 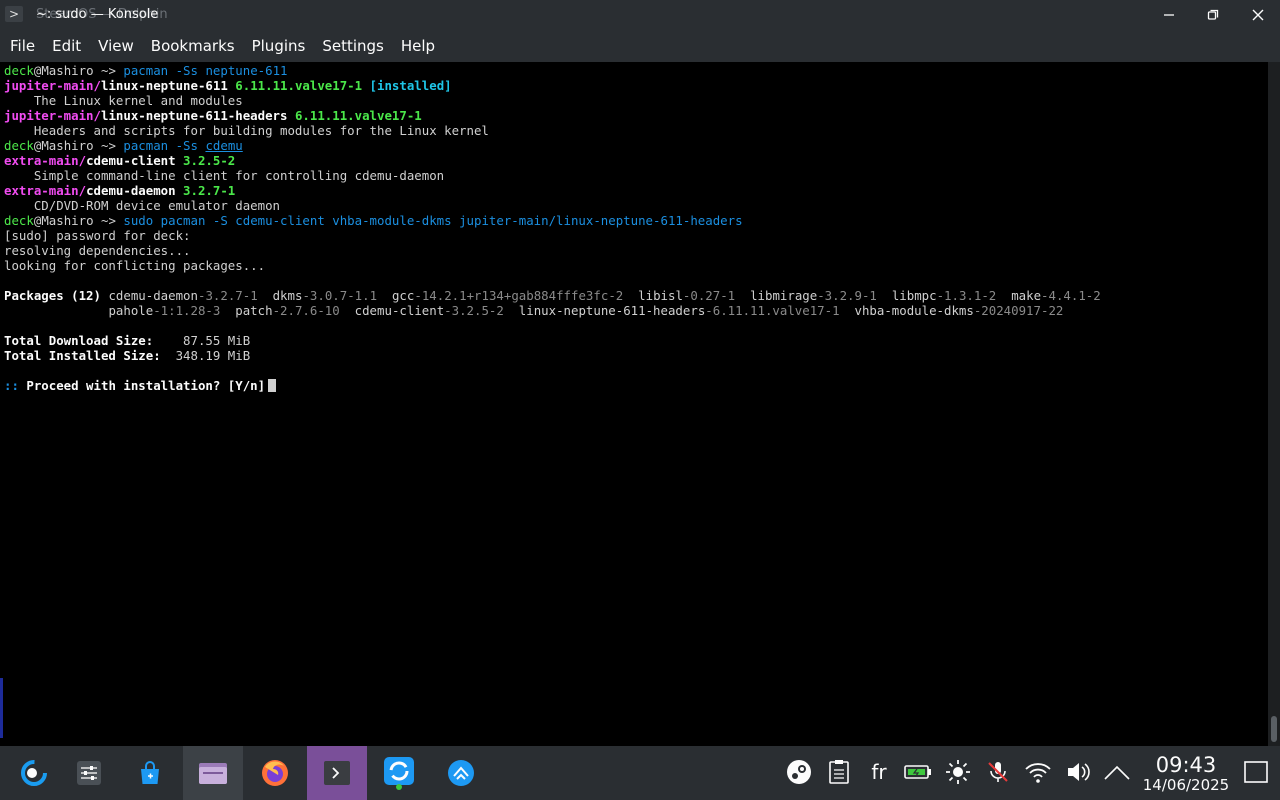 I want to click on update-icon, so click(x=399, y=773).